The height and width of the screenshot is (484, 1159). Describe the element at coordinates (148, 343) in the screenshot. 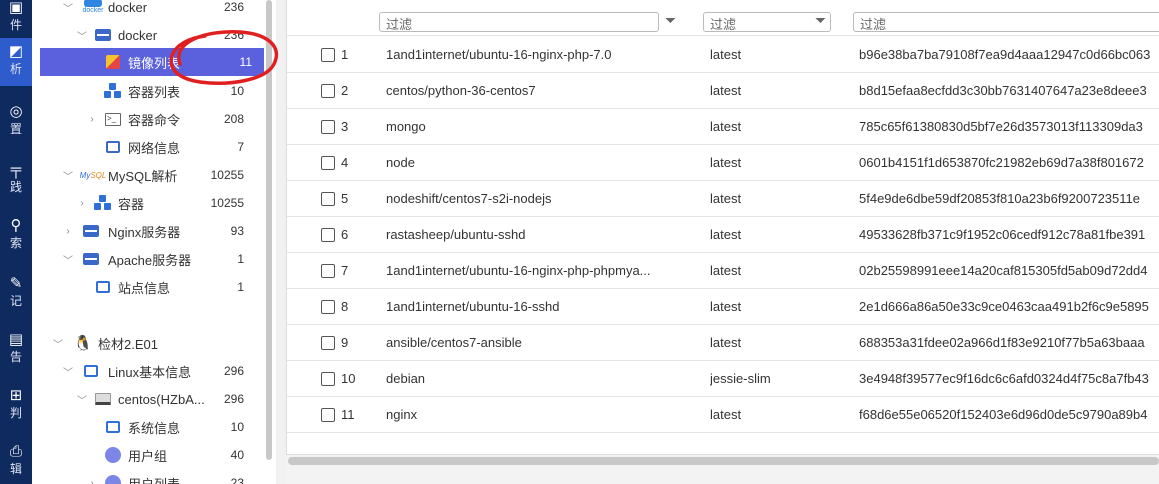

I see `tree-node-evidence-2: ﹀ 🐧 检材2.E01` at that location.